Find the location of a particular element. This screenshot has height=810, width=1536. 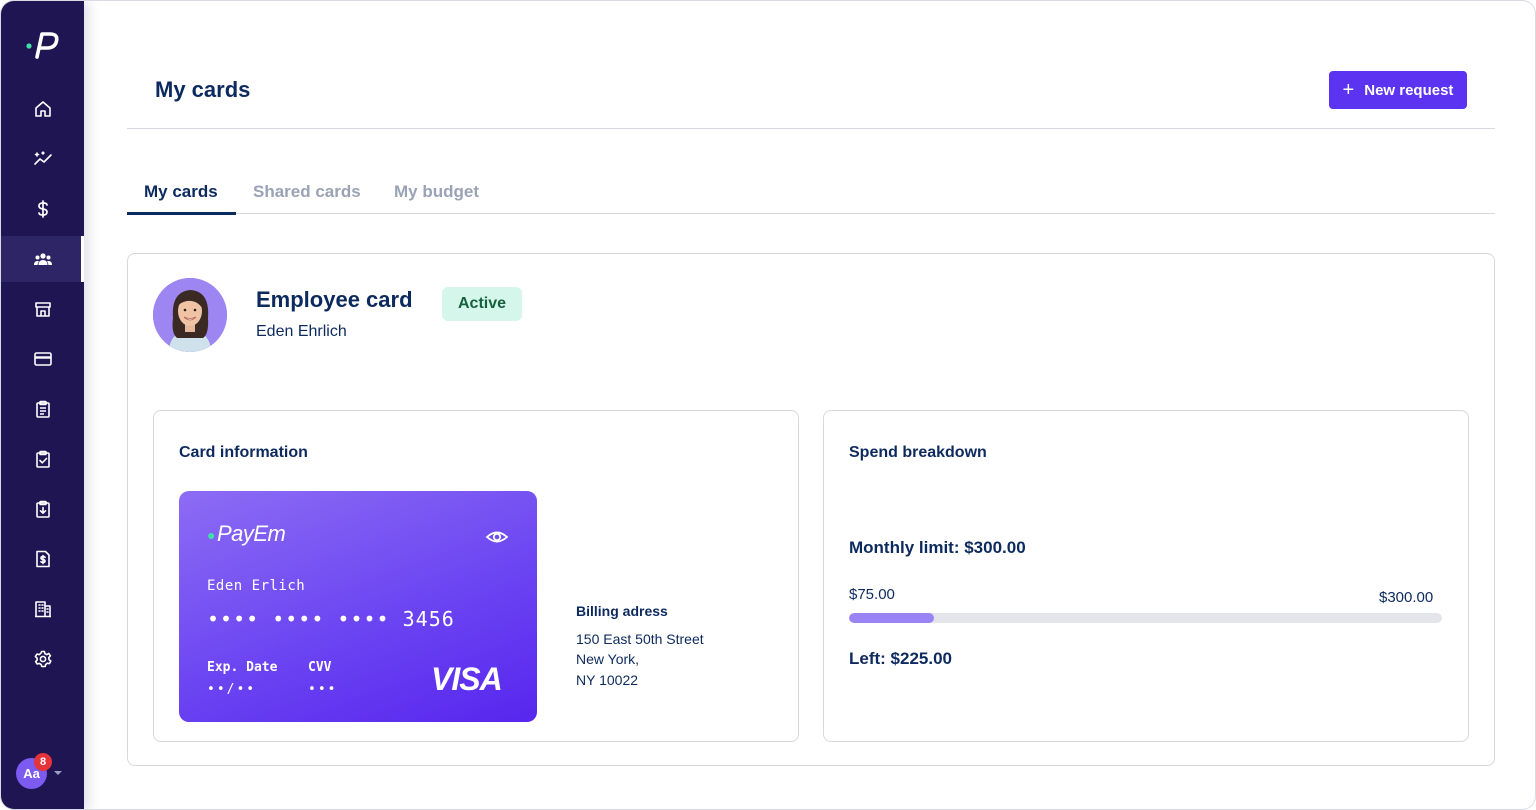

new-request-button: + New request is located at coordinates (1398, 90).